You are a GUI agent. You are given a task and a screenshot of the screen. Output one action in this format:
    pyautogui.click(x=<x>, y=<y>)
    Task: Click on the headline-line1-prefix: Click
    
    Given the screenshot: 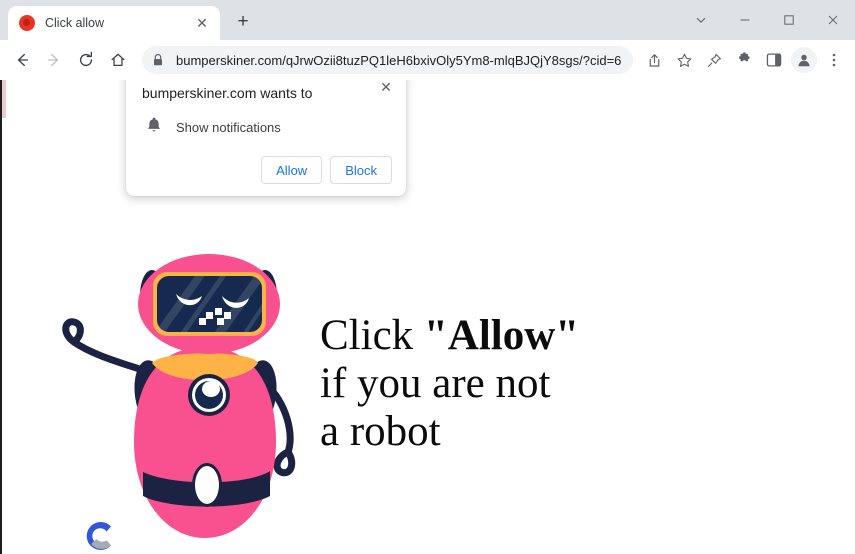 What is the action you would take?
    pyautogui.click(x=372, y=335)
    